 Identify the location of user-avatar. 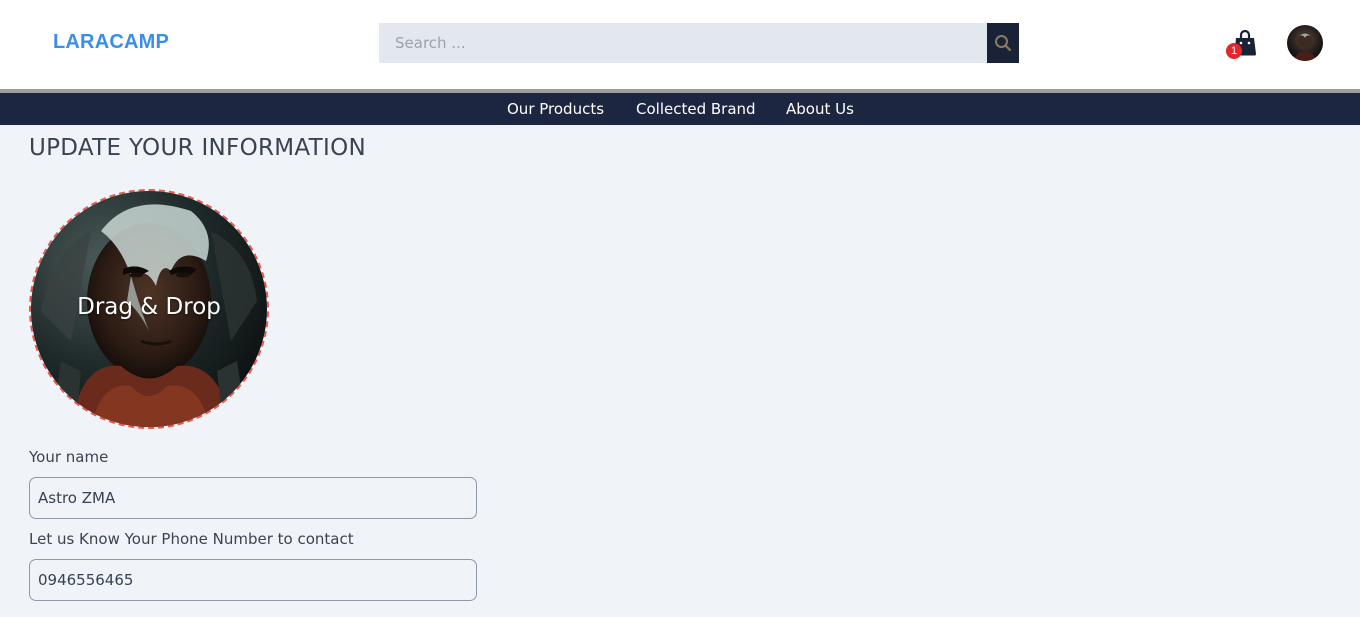
(1305, 43).